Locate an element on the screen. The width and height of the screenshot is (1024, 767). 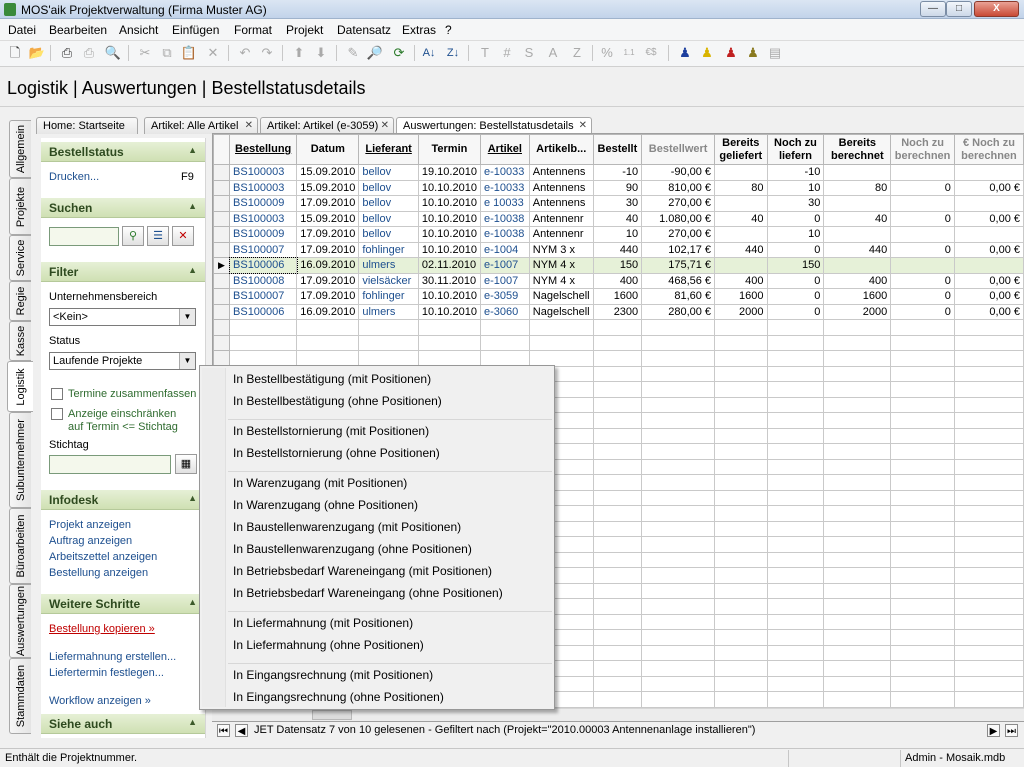
tab-artikel-e3059: Artikel: Artikel (e-3059) ✕ is located at coordinates (327, 125).